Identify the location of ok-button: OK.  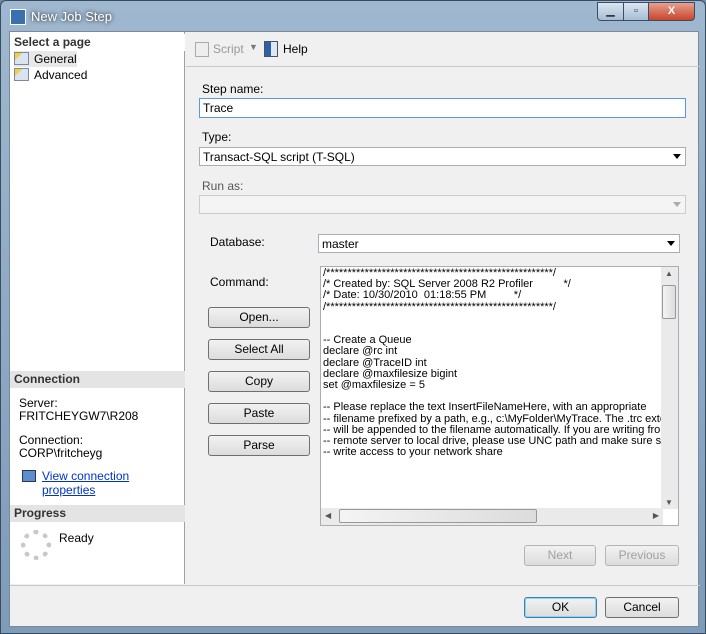
(560, 607).